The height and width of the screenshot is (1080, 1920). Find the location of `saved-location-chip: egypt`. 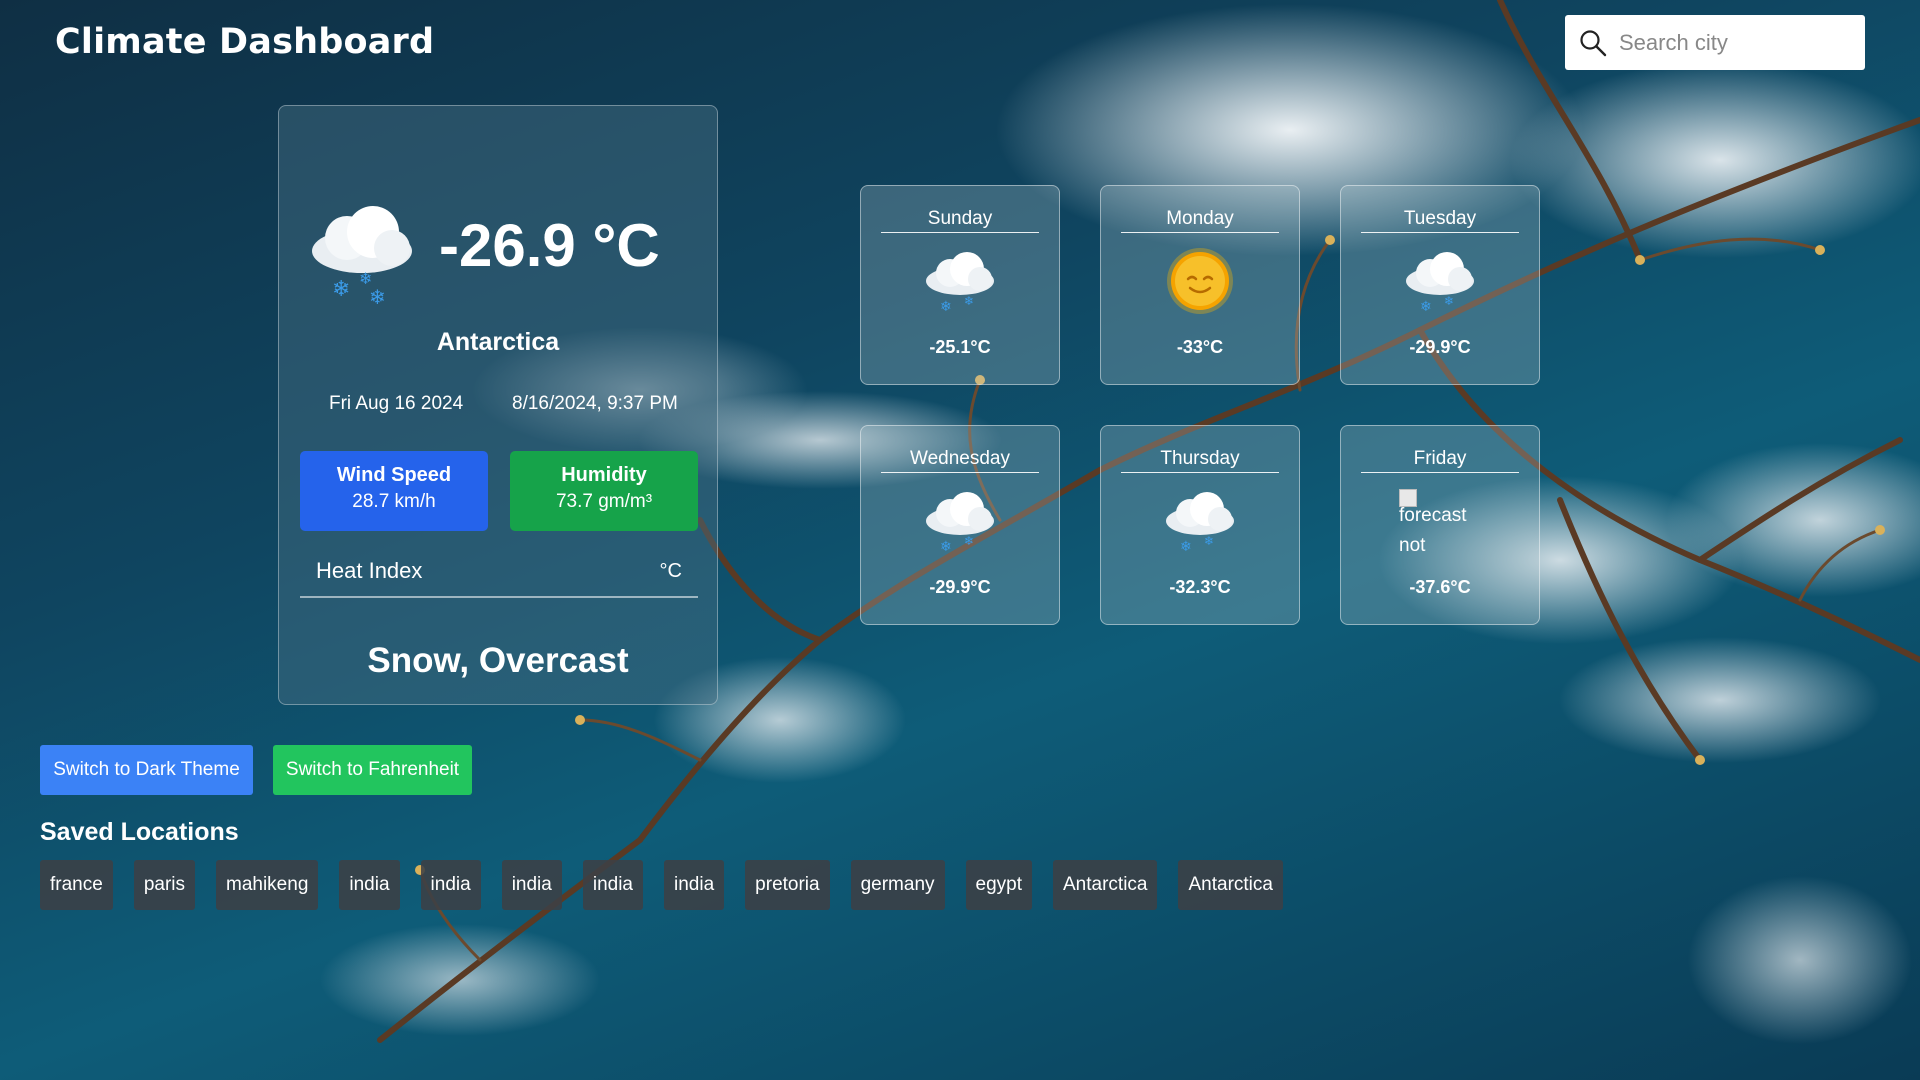

saved-location-chip: egypt is located at coordinates (998, 885).